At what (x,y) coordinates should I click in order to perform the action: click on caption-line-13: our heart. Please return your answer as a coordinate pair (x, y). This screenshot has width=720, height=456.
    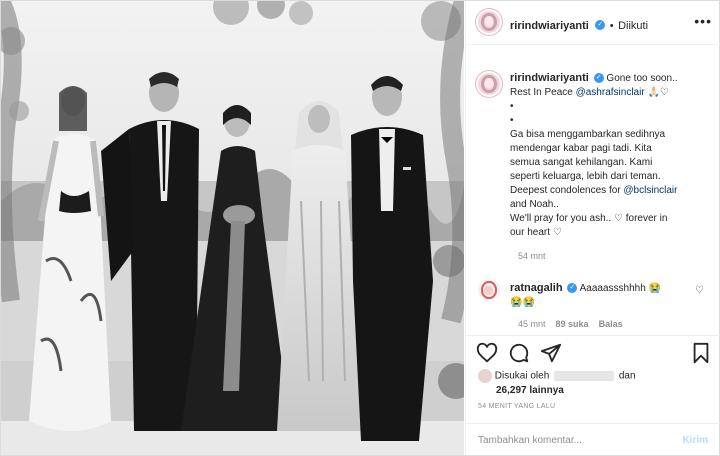
    Looking at the image, I should click on (530, 232).